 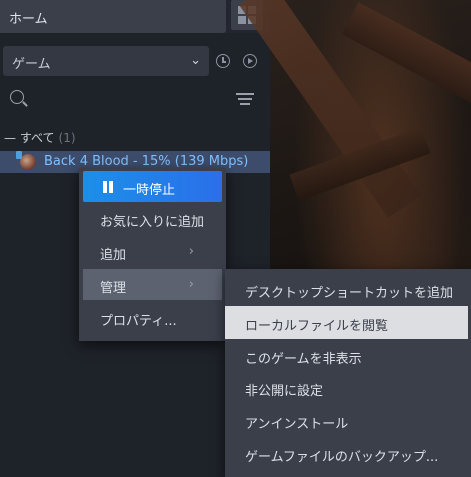 What do you see at coordinates (303, 359) in the screenshot?
I see `menu-item-label: このゲームを非表示` at bounding box center [303, 359].